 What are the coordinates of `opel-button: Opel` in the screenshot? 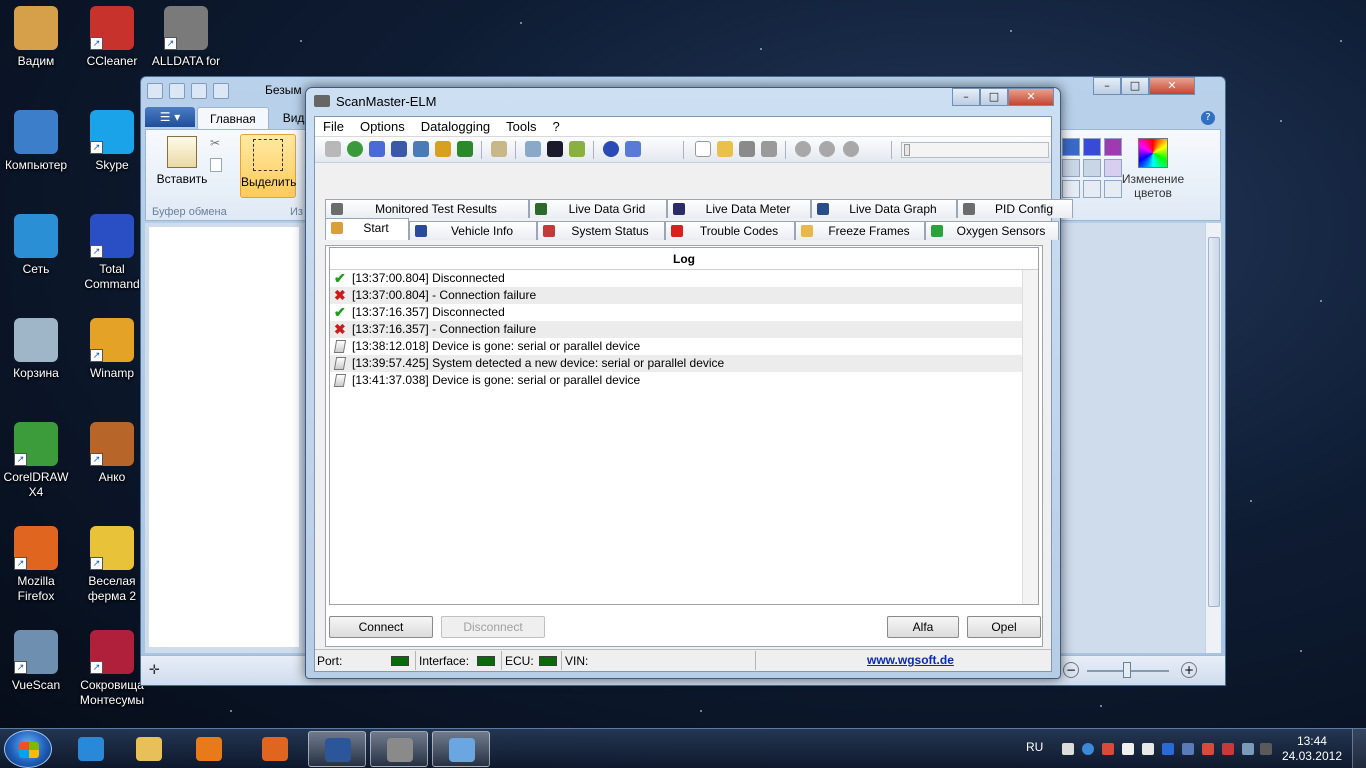 It's located at (1004, 627).